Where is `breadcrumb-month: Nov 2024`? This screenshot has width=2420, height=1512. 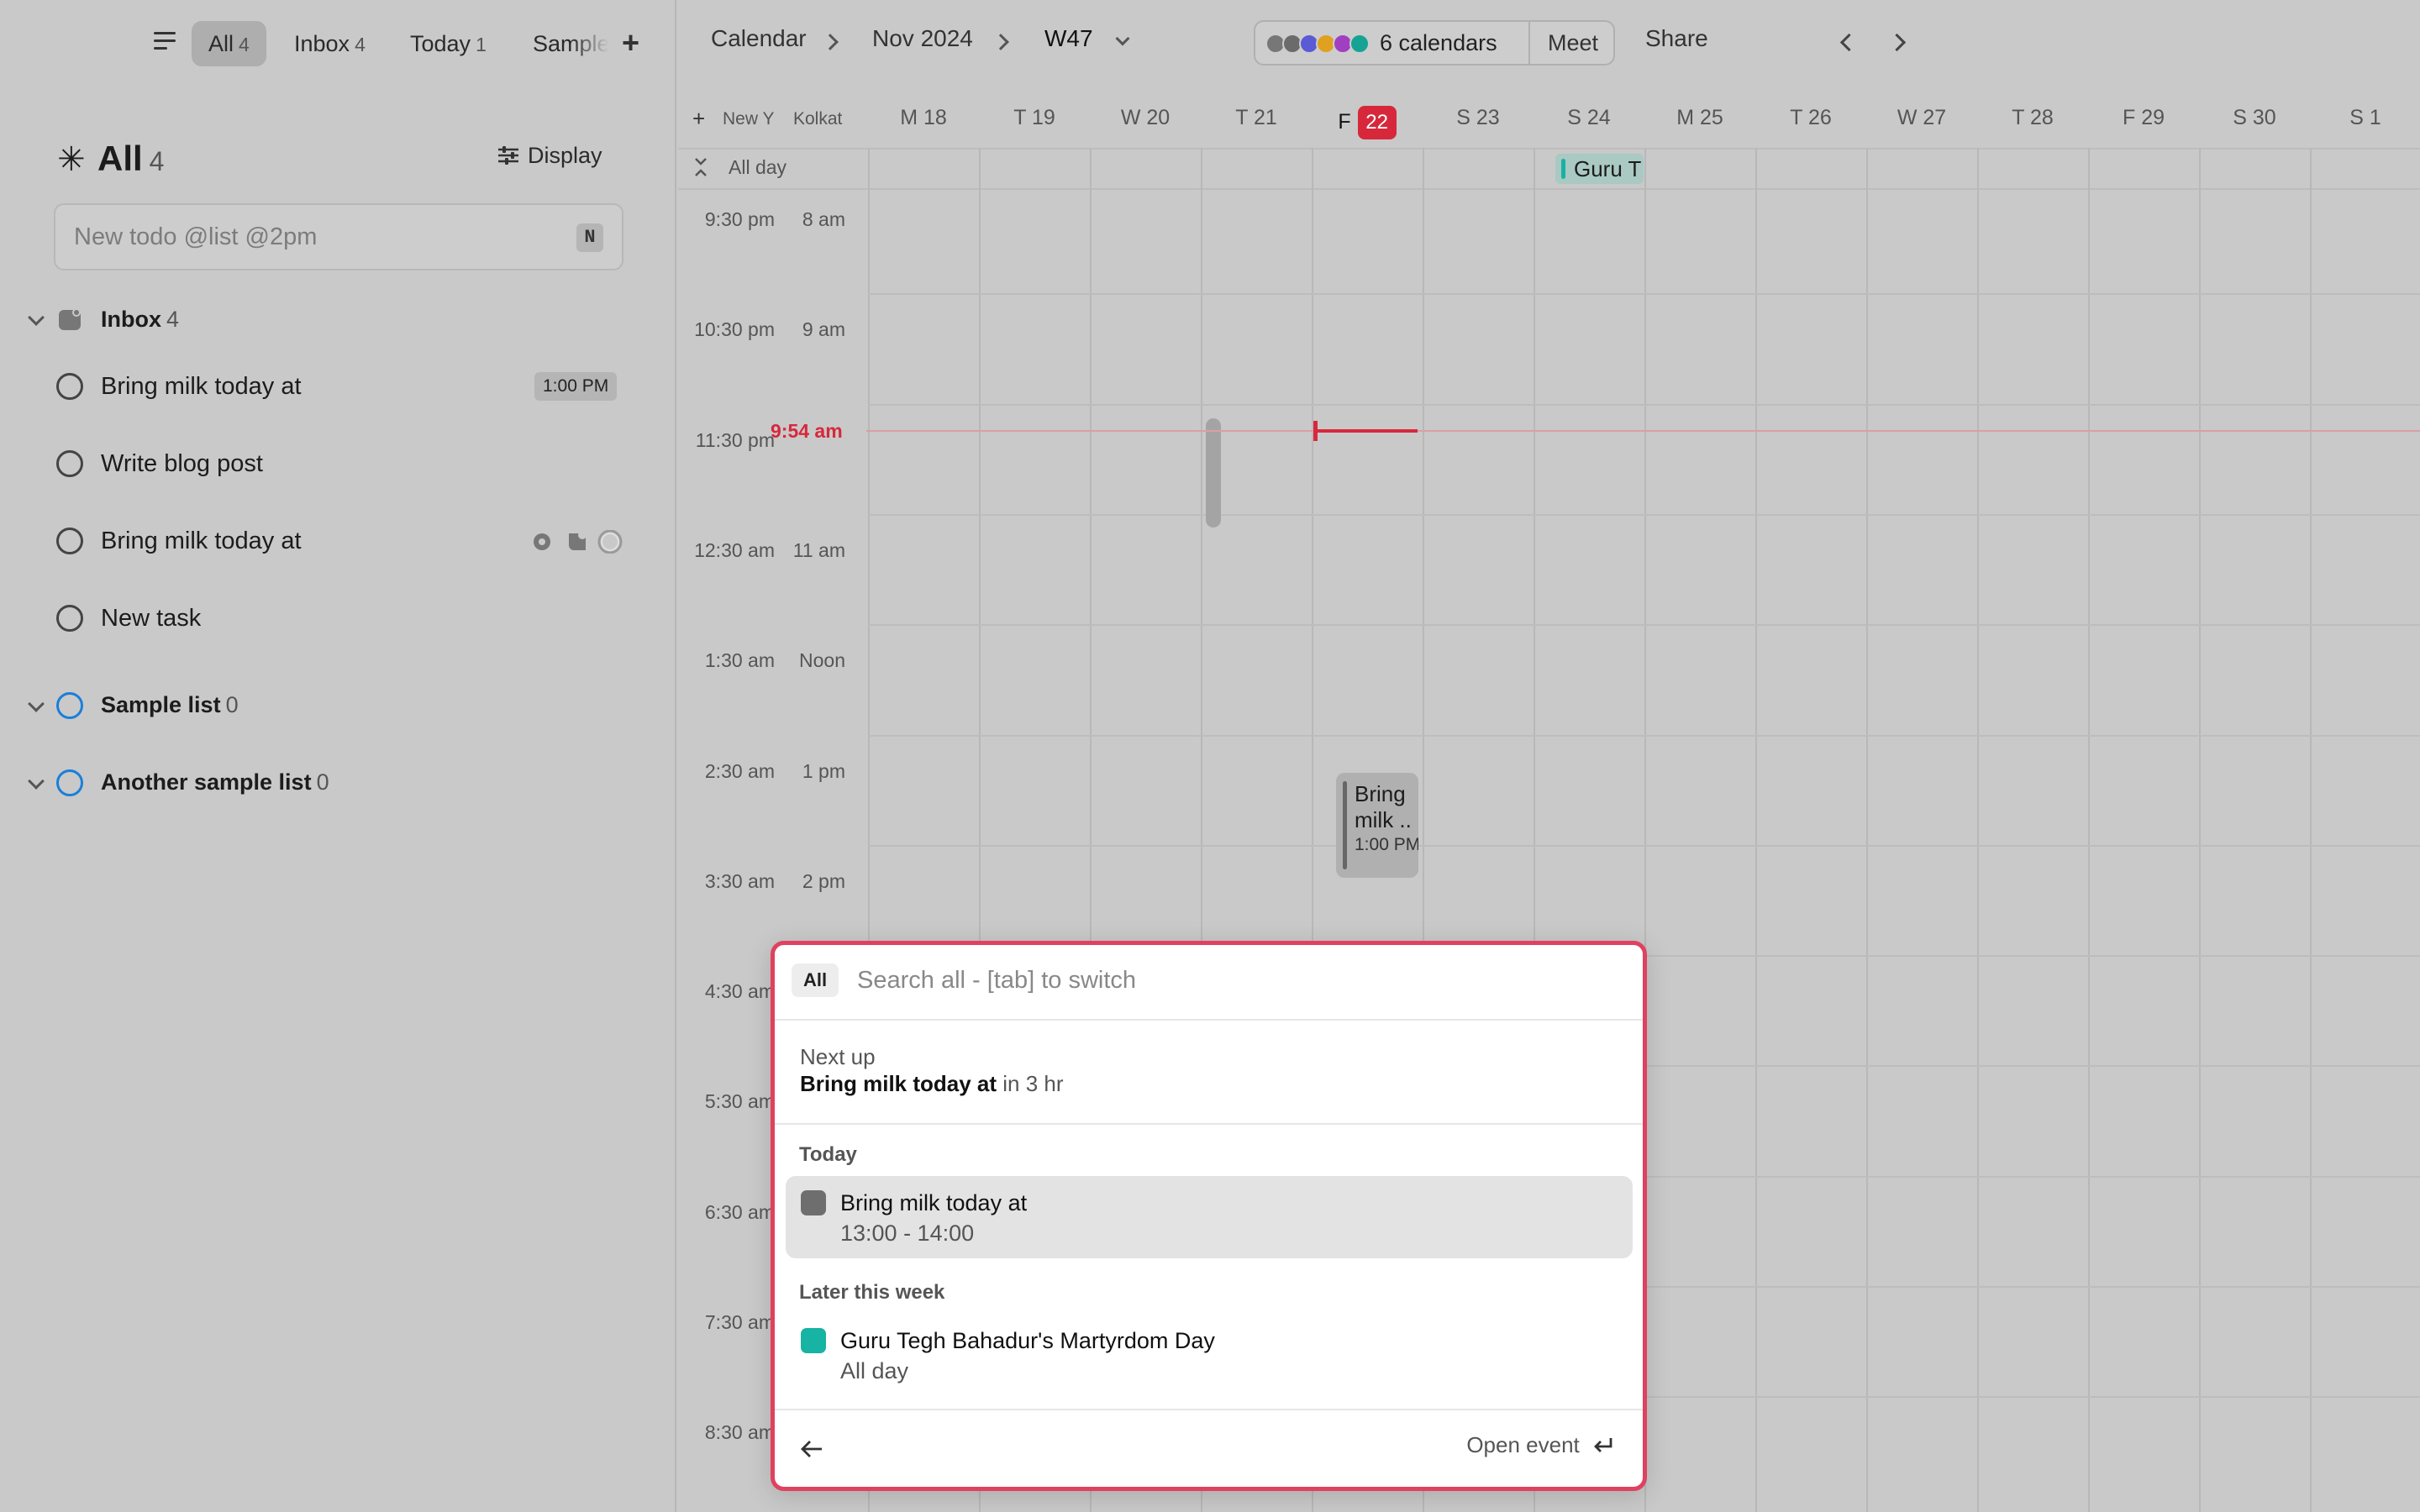
breadcrumb-month: Nov 2024 is located at coordinates (923, 38).